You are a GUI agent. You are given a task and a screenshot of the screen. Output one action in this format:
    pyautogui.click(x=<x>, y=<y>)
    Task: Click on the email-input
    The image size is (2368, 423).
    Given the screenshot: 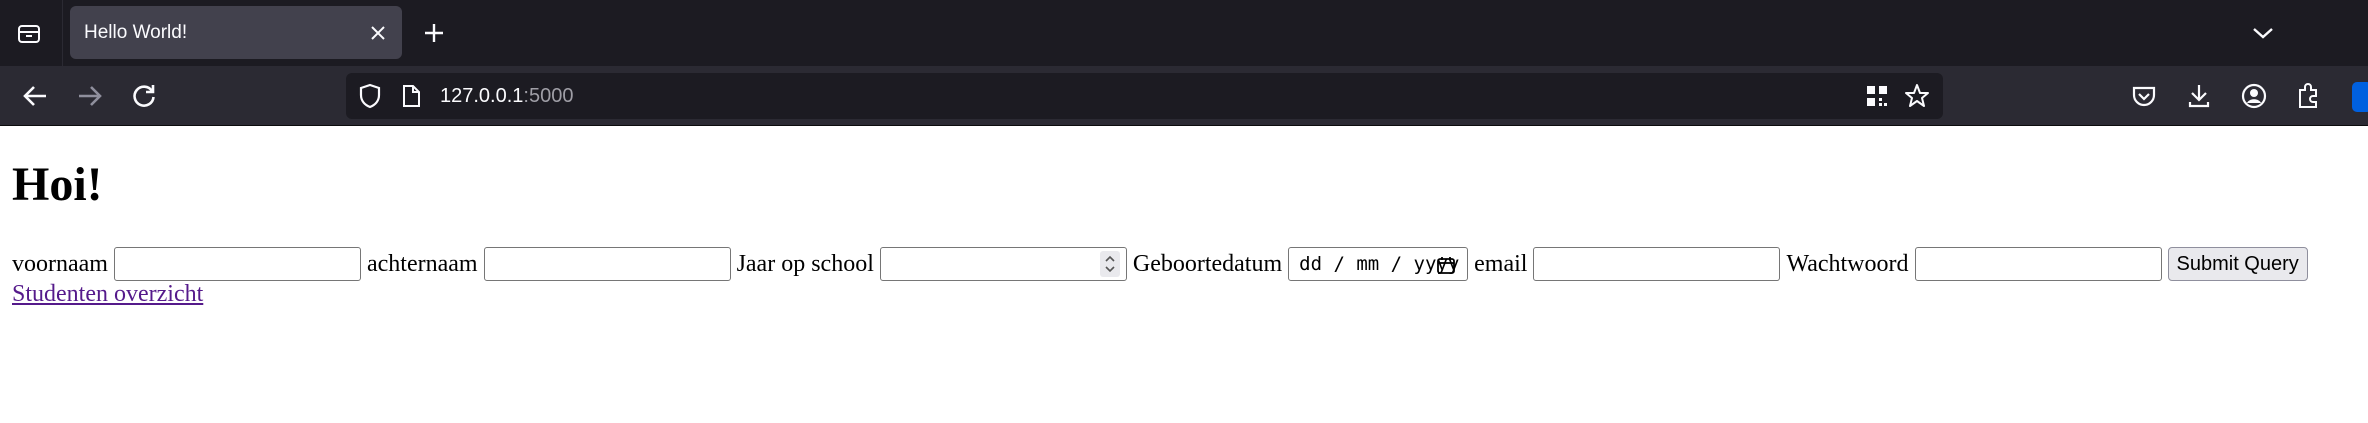 What is the action you would take?
    pyautogui.click(x=1657, y=264)
    